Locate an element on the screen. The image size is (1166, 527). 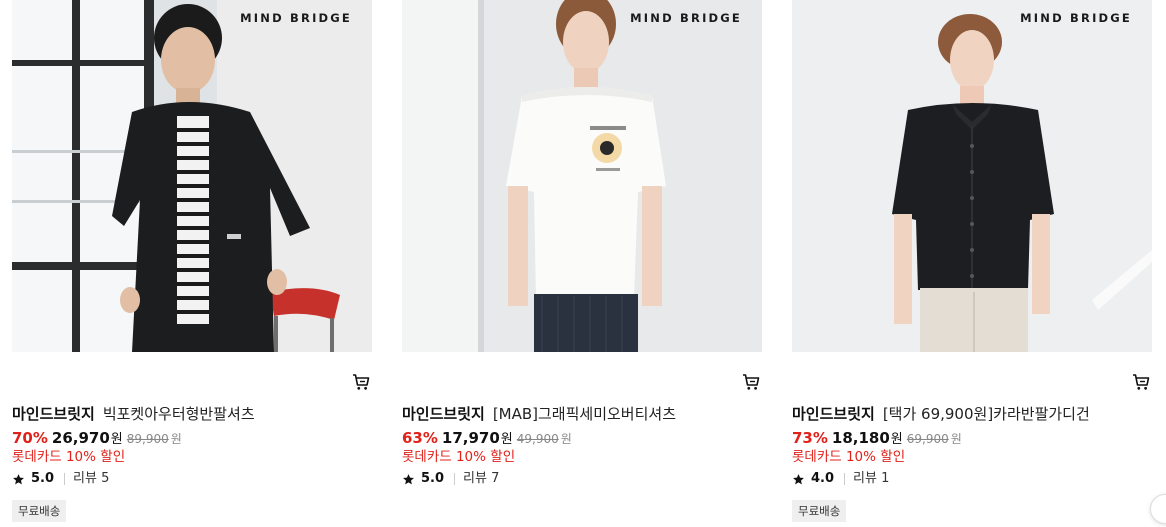
sale-price: 17,970 is located at coordinates (470, 438).